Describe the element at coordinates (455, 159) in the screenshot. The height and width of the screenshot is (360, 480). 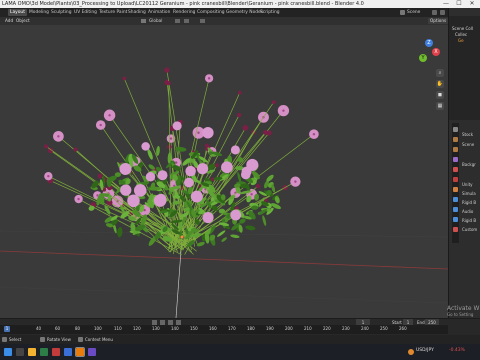
I see `view-layer-props-icon` at that location.